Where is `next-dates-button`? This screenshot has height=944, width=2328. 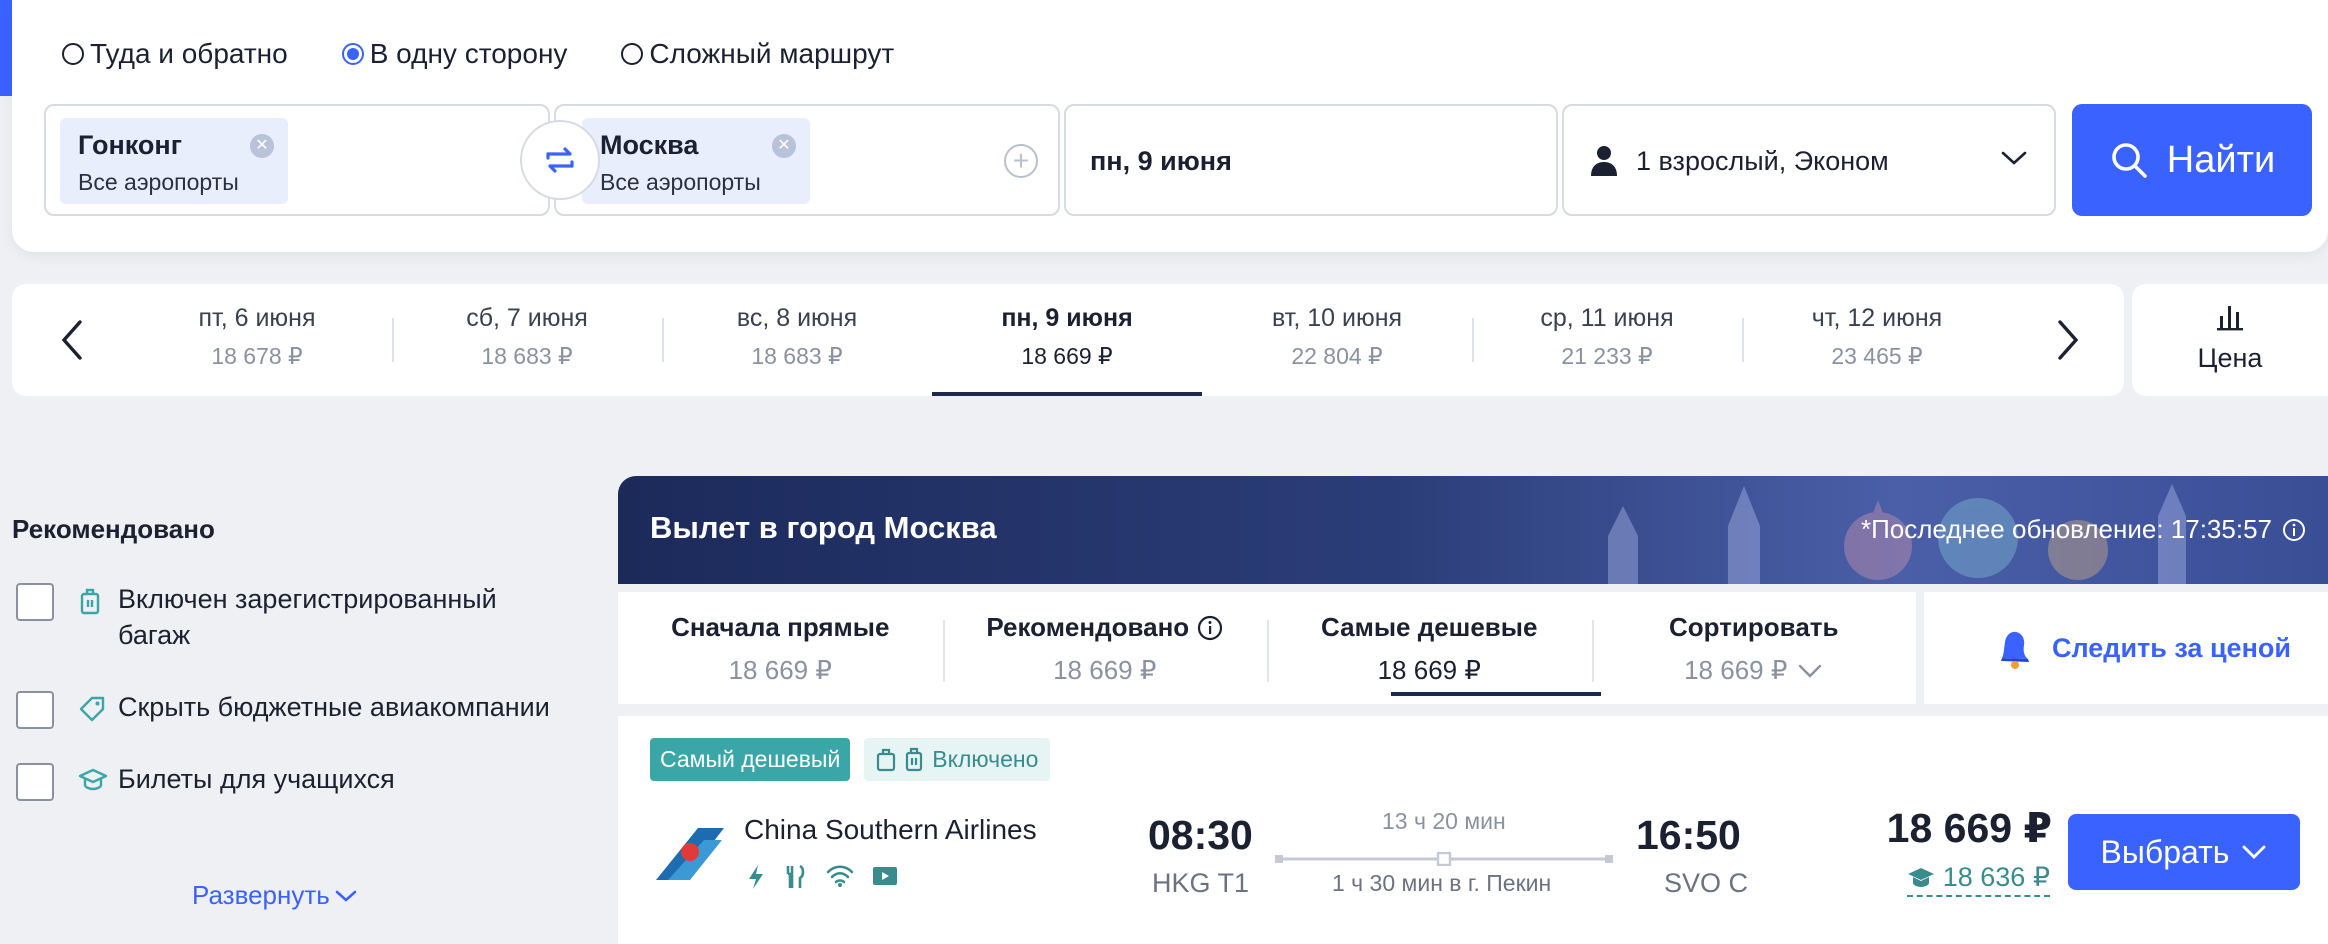
next-dates-button is located at coordinates (2068, 340).